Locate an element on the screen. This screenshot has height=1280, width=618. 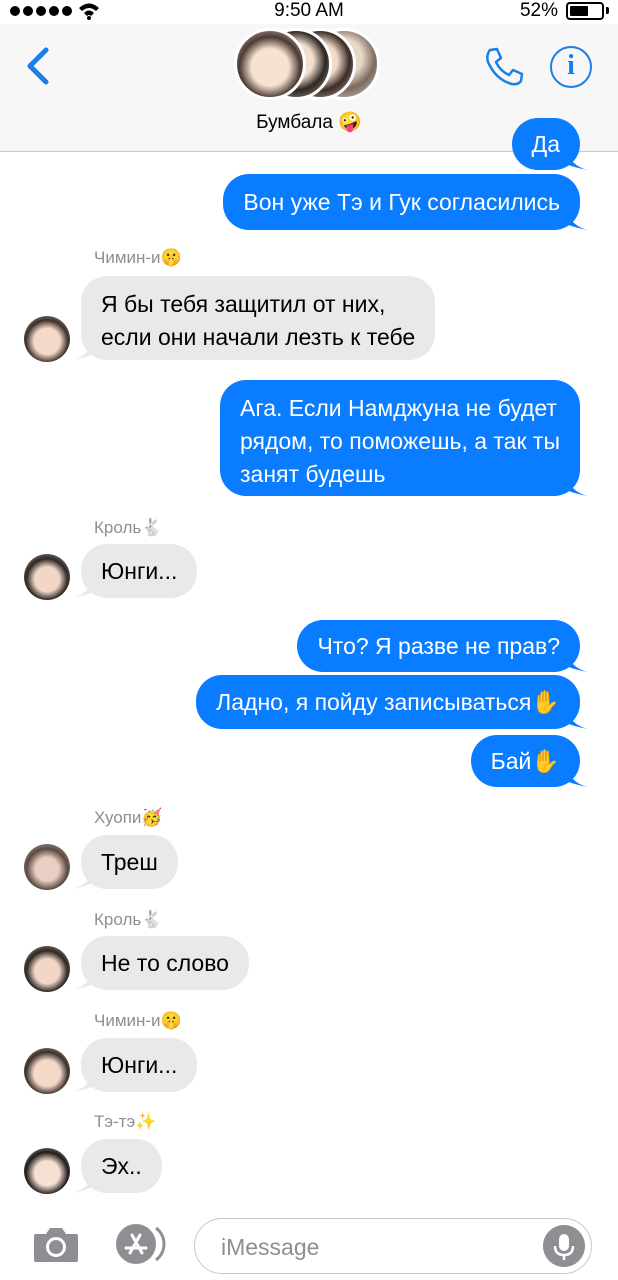
info-icon: i is located at coordinates (571, 67).